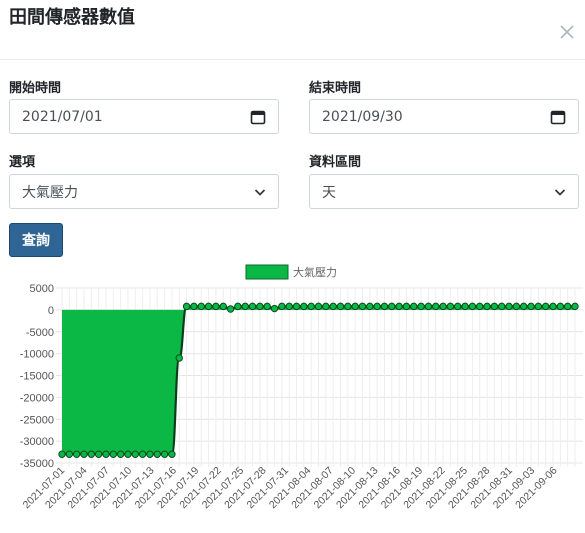 The width and height of the screenshot is (585, 533). I want to click on y-tick-label: -25000, so click(37, 420).